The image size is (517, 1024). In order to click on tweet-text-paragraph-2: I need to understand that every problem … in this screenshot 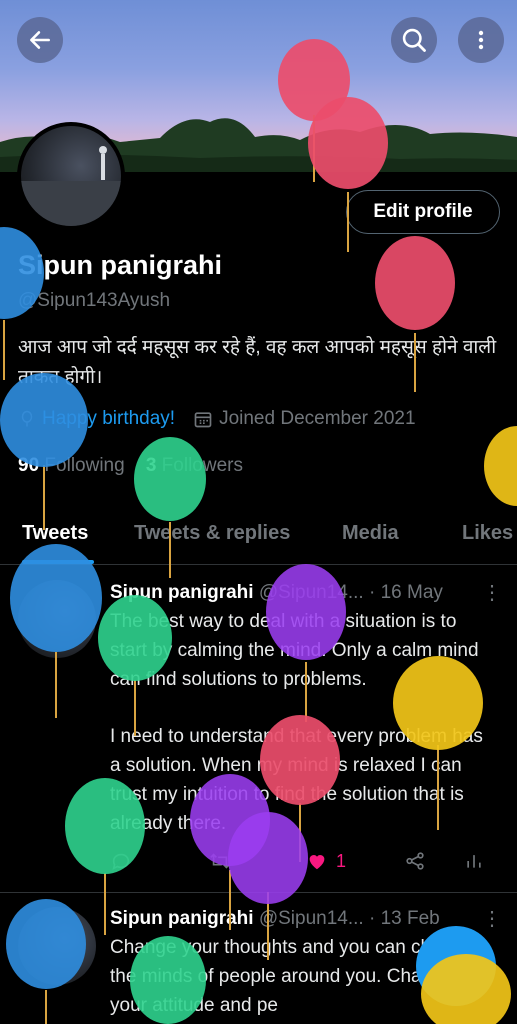, I will do `click(296, 780)`.